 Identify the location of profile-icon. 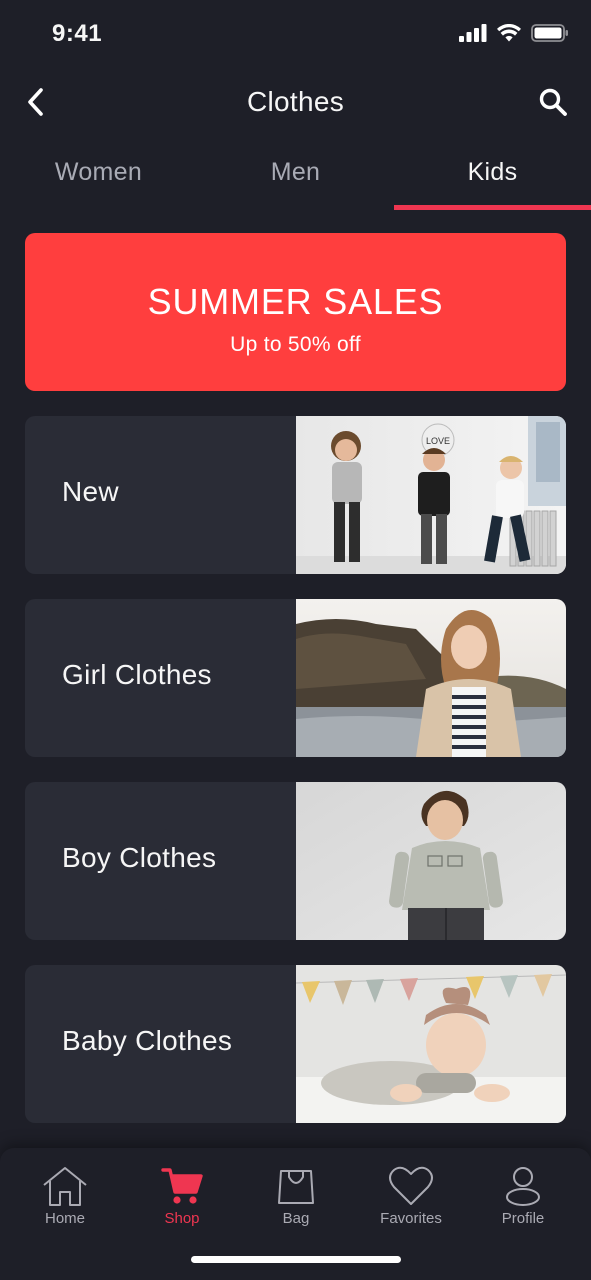
(523, 1186).